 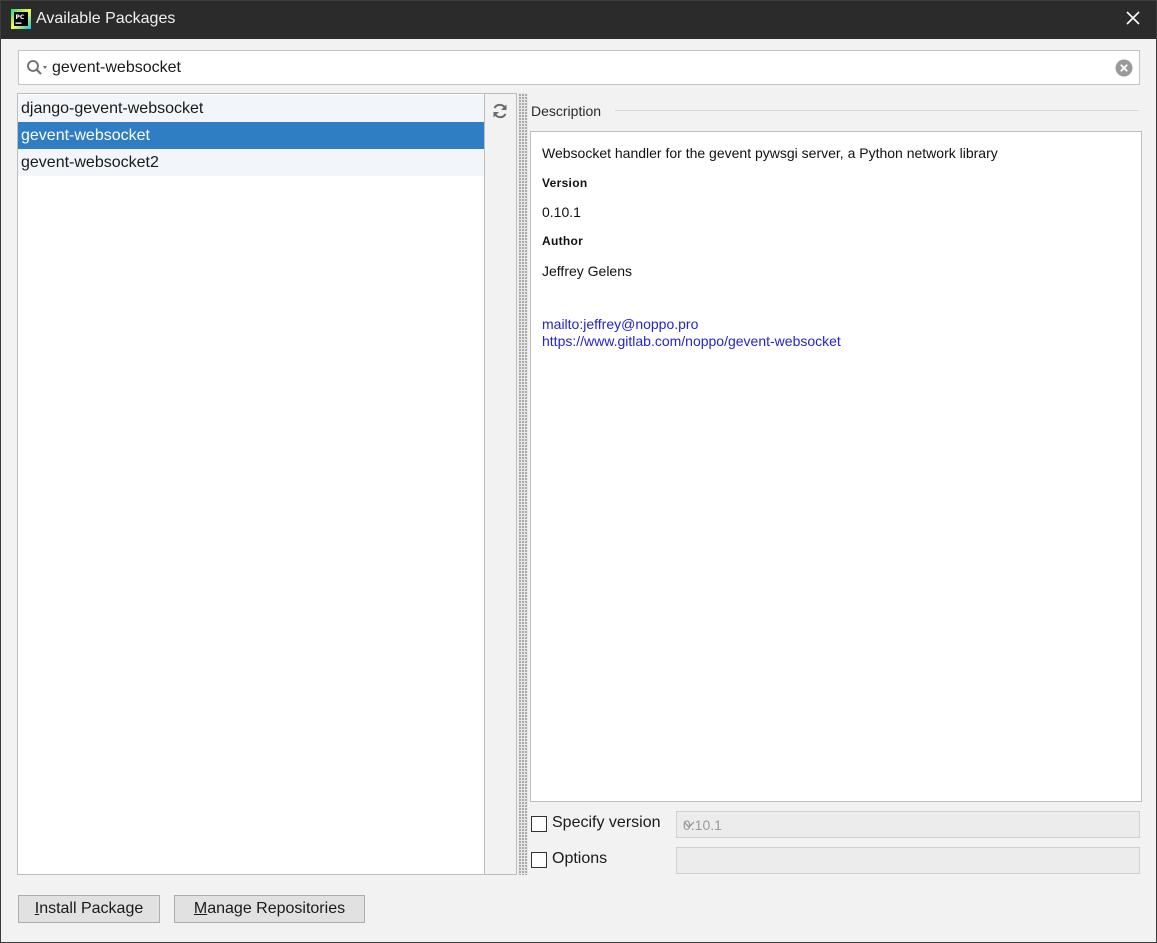 I want to click on svg-text: PC, so click(x=20, y=17).